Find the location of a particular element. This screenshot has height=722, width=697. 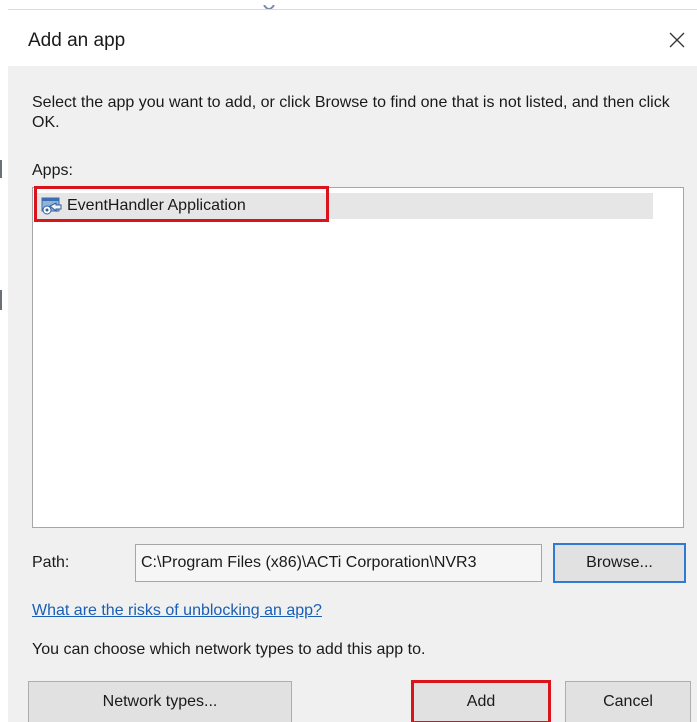

close-button is located at coordinates (677, 40).